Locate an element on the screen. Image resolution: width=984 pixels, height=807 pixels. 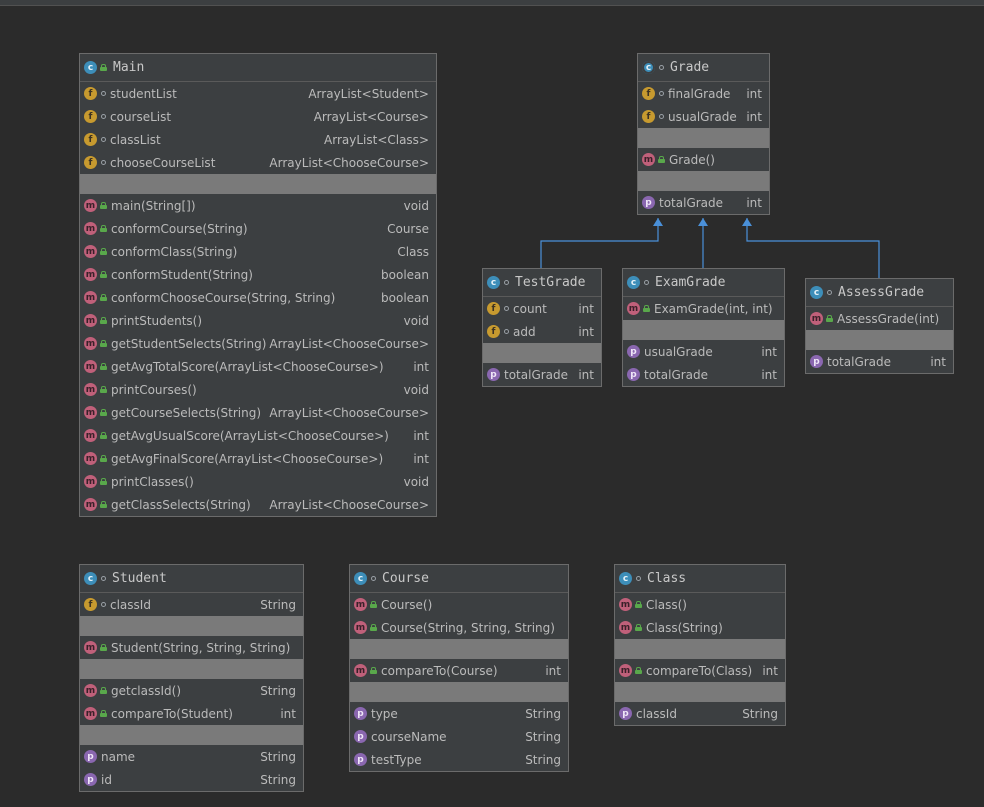
class-header: c TestGrade is located at coordinates (542, 283).